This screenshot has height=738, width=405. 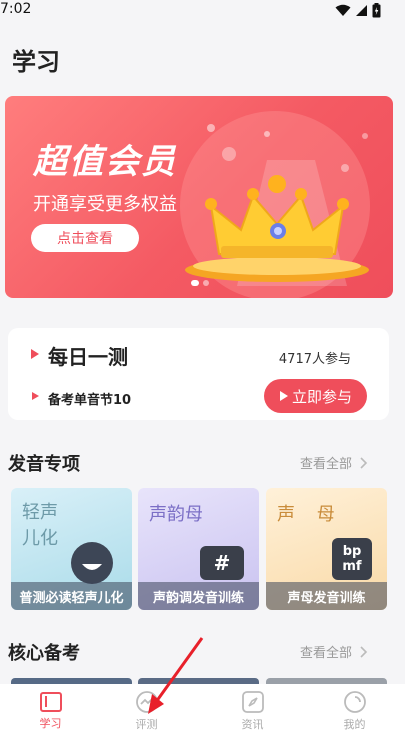 What do you see at coordinates (176, 675) in the screenshot?
I see `annotation-arrow` at bounding box center [176, 675].